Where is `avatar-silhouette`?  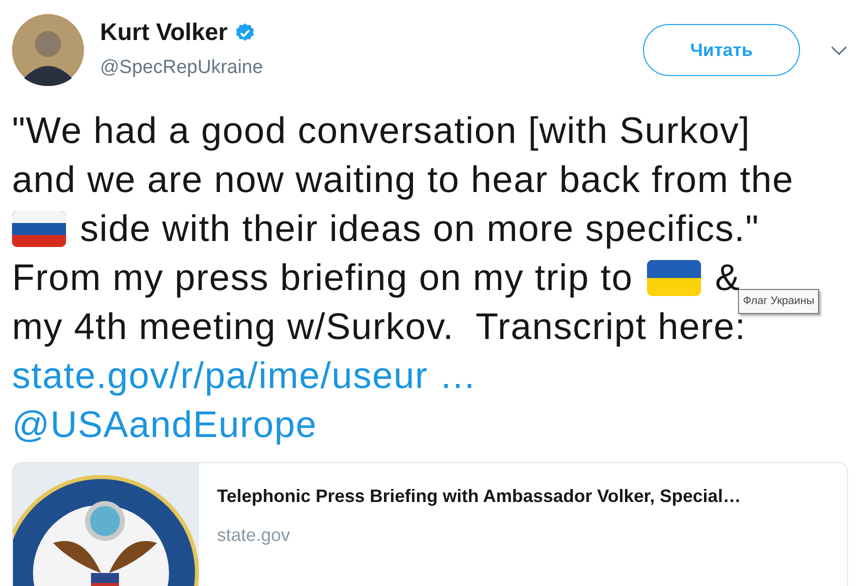
avatar-silhouette is located at coordinates (48, 50).